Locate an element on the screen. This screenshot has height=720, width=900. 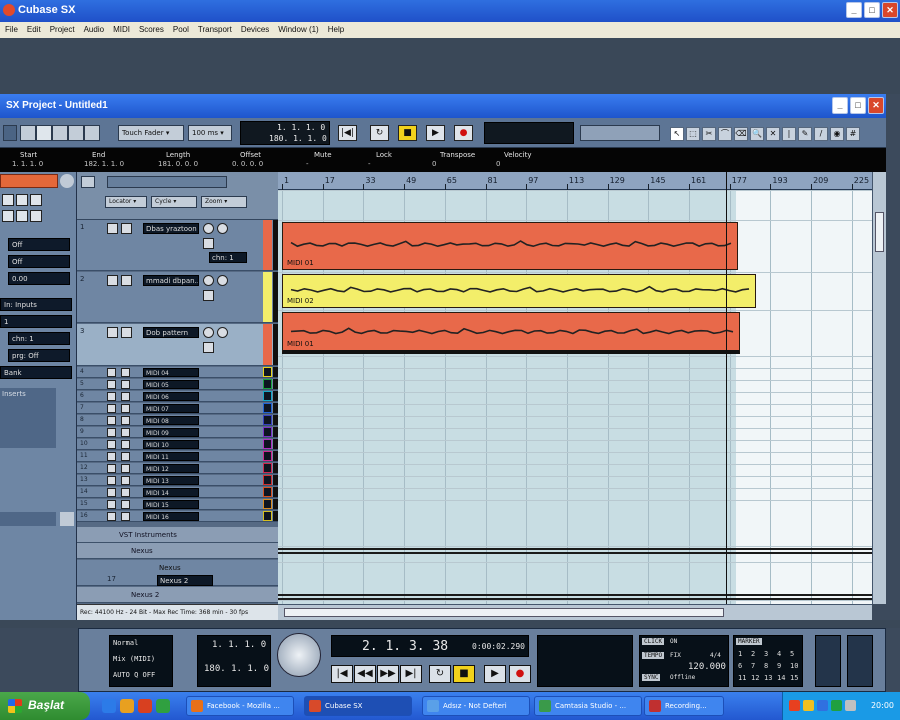
track-row: 16 MIDI 16 is located at coordinates (177, 516).